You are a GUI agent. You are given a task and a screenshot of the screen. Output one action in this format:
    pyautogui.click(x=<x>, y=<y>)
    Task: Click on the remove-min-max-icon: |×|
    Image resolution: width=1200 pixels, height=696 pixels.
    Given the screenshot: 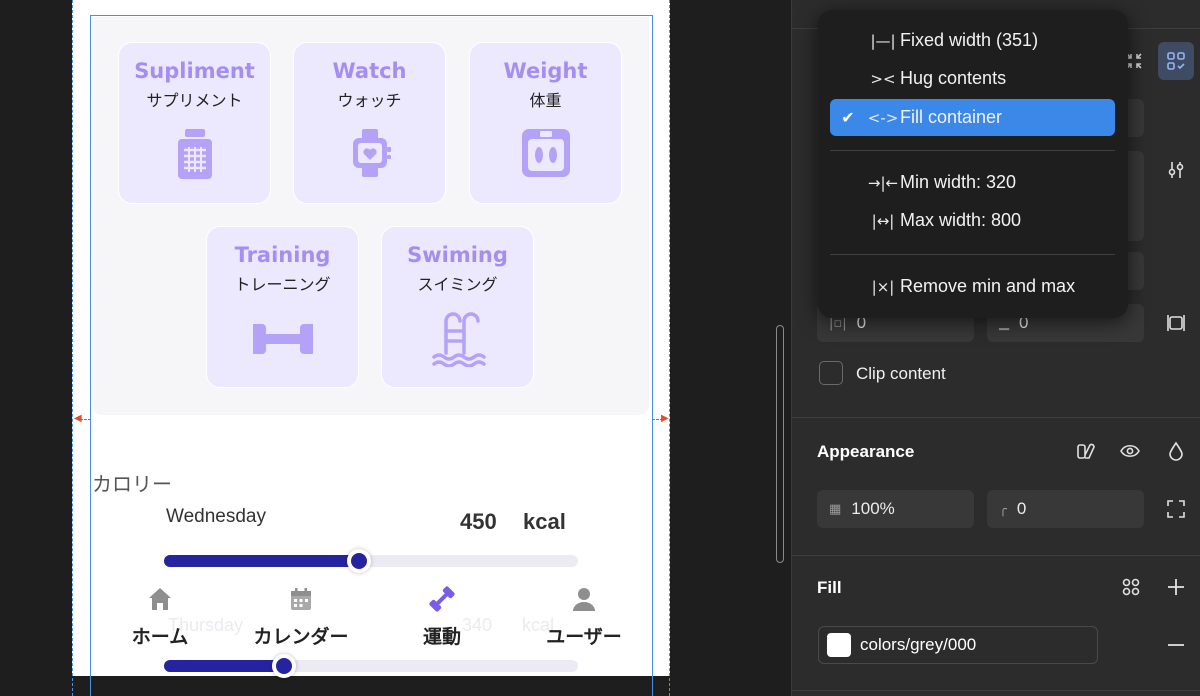 What is the action you would take?
    pyautogui.click(x=883, y=286)
    